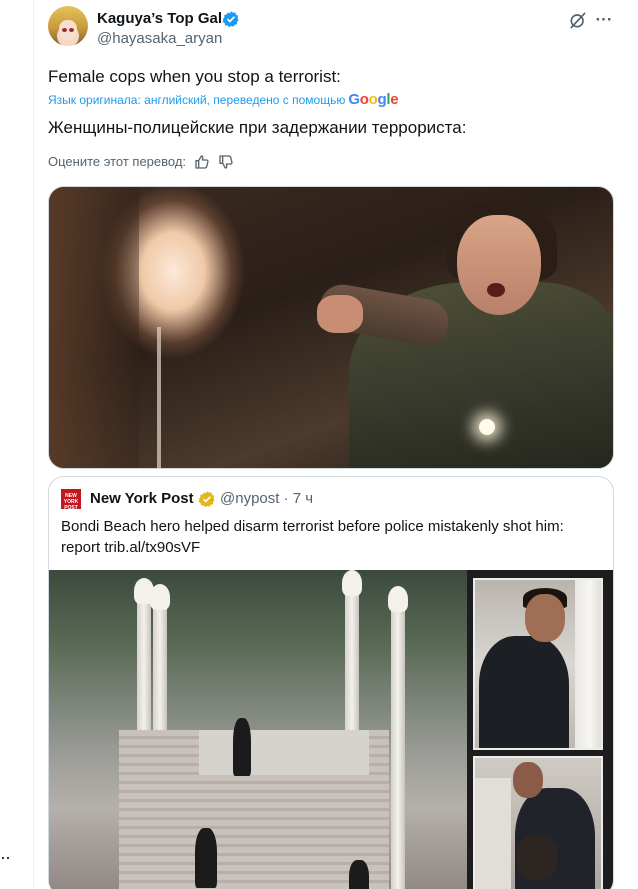 The image size is (638, 889). What do you see at coordinates (487, 427) in the screenshot?
I see `flashlight` at bounding box center [487, 427].